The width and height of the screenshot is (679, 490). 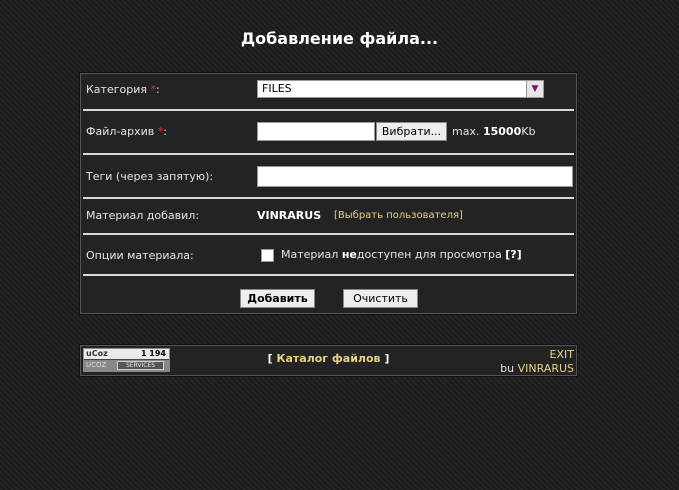 What do you see at coordinates (562, 354) in the screenshot?
I see `exit-link: EXIT` at bounding box center [562, 354].